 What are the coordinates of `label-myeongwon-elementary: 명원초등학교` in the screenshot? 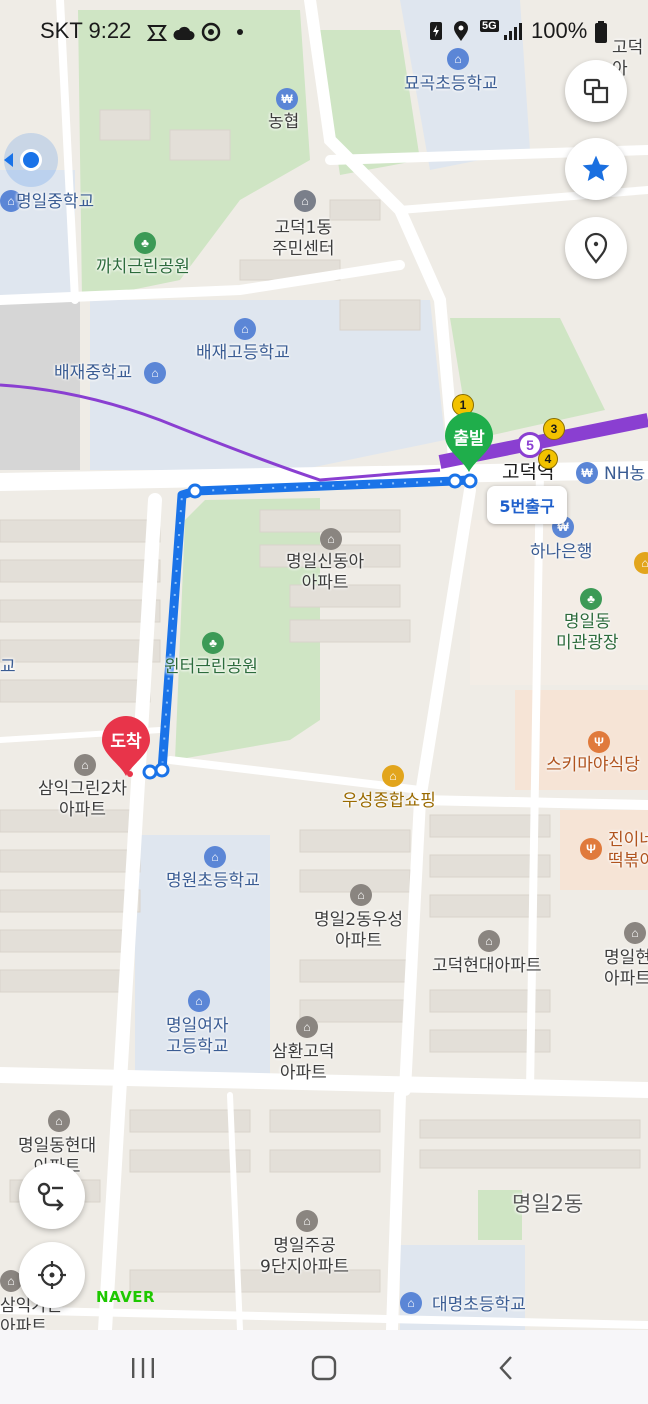 It's located at (213, 881).